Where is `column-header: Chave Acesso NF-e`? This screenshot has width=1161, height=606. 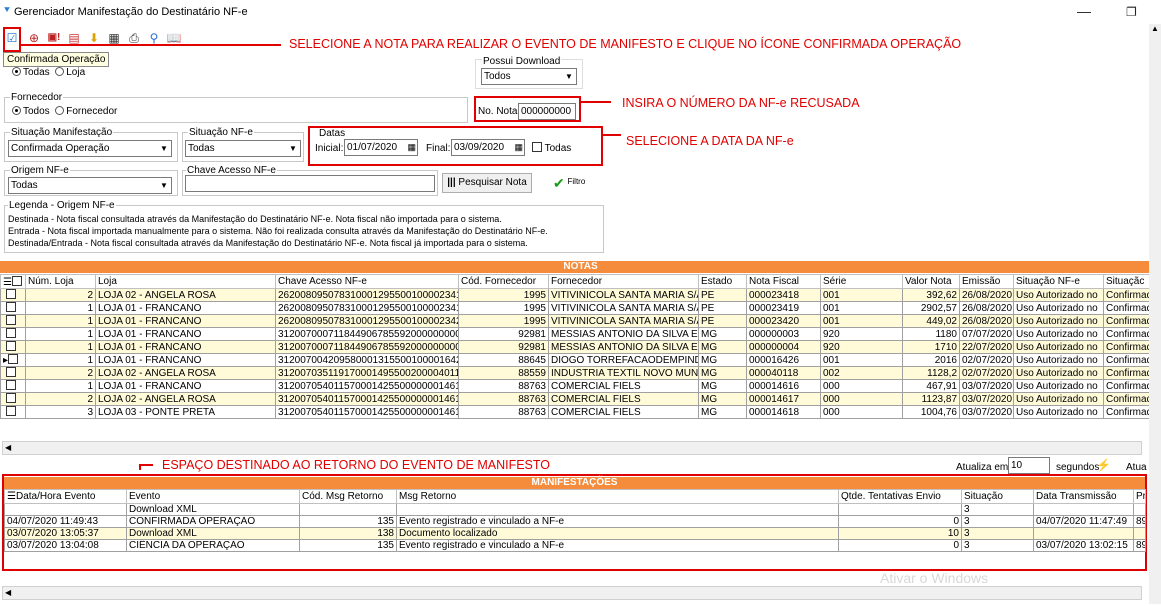 column-header: Chave Acesso NF-e is located at coordinates (367, 281).